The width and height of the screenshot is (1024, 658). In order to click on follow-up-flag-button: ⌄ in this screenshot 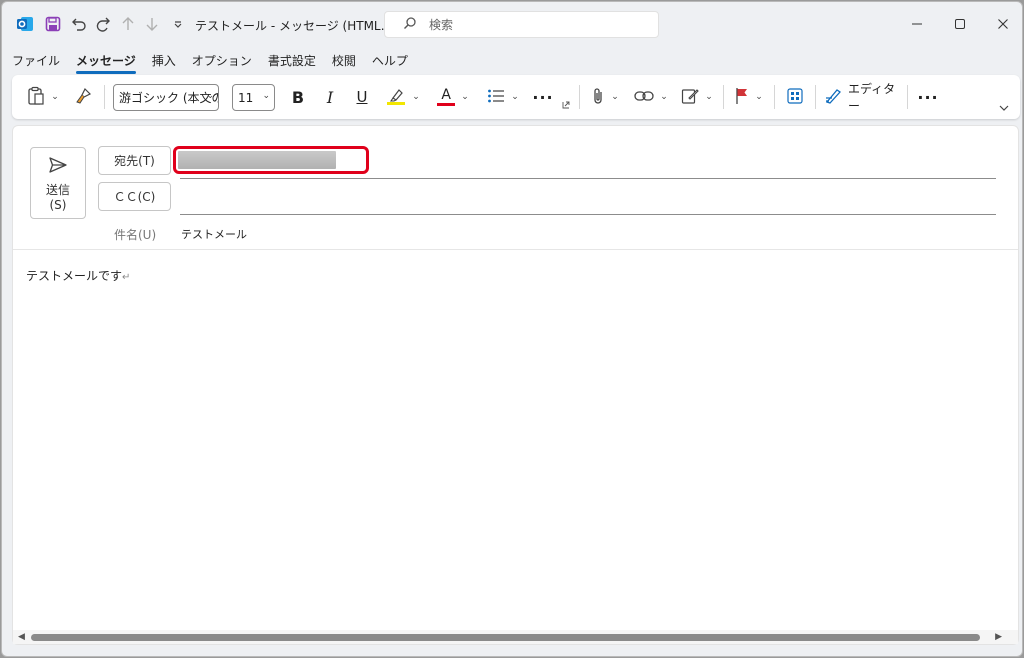, I will do `click(749, 97)`.